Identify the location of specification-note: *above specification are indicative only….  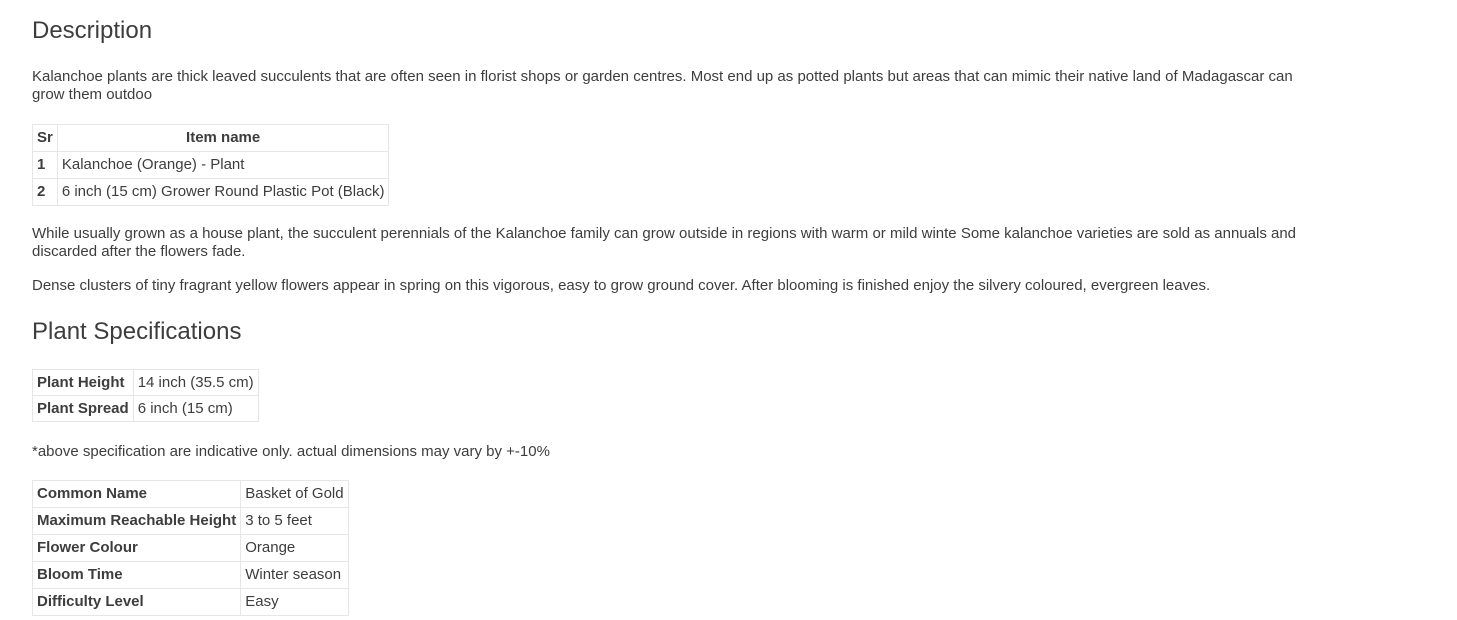
(291, 451).